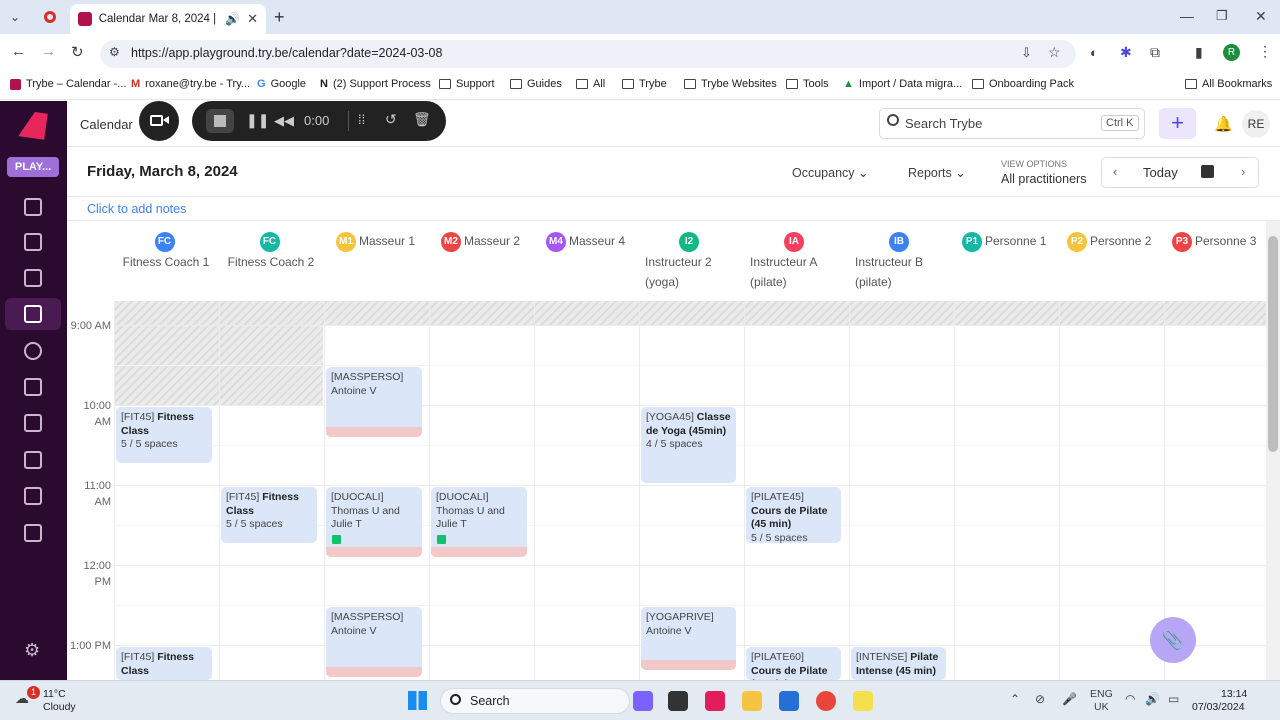 This screenshot has height=720, width=1280. What do you see at coordinates (1216, 241) in the screenshot?
I see `column-header: P3 Personne 3` at bounding box center [1216, 241].